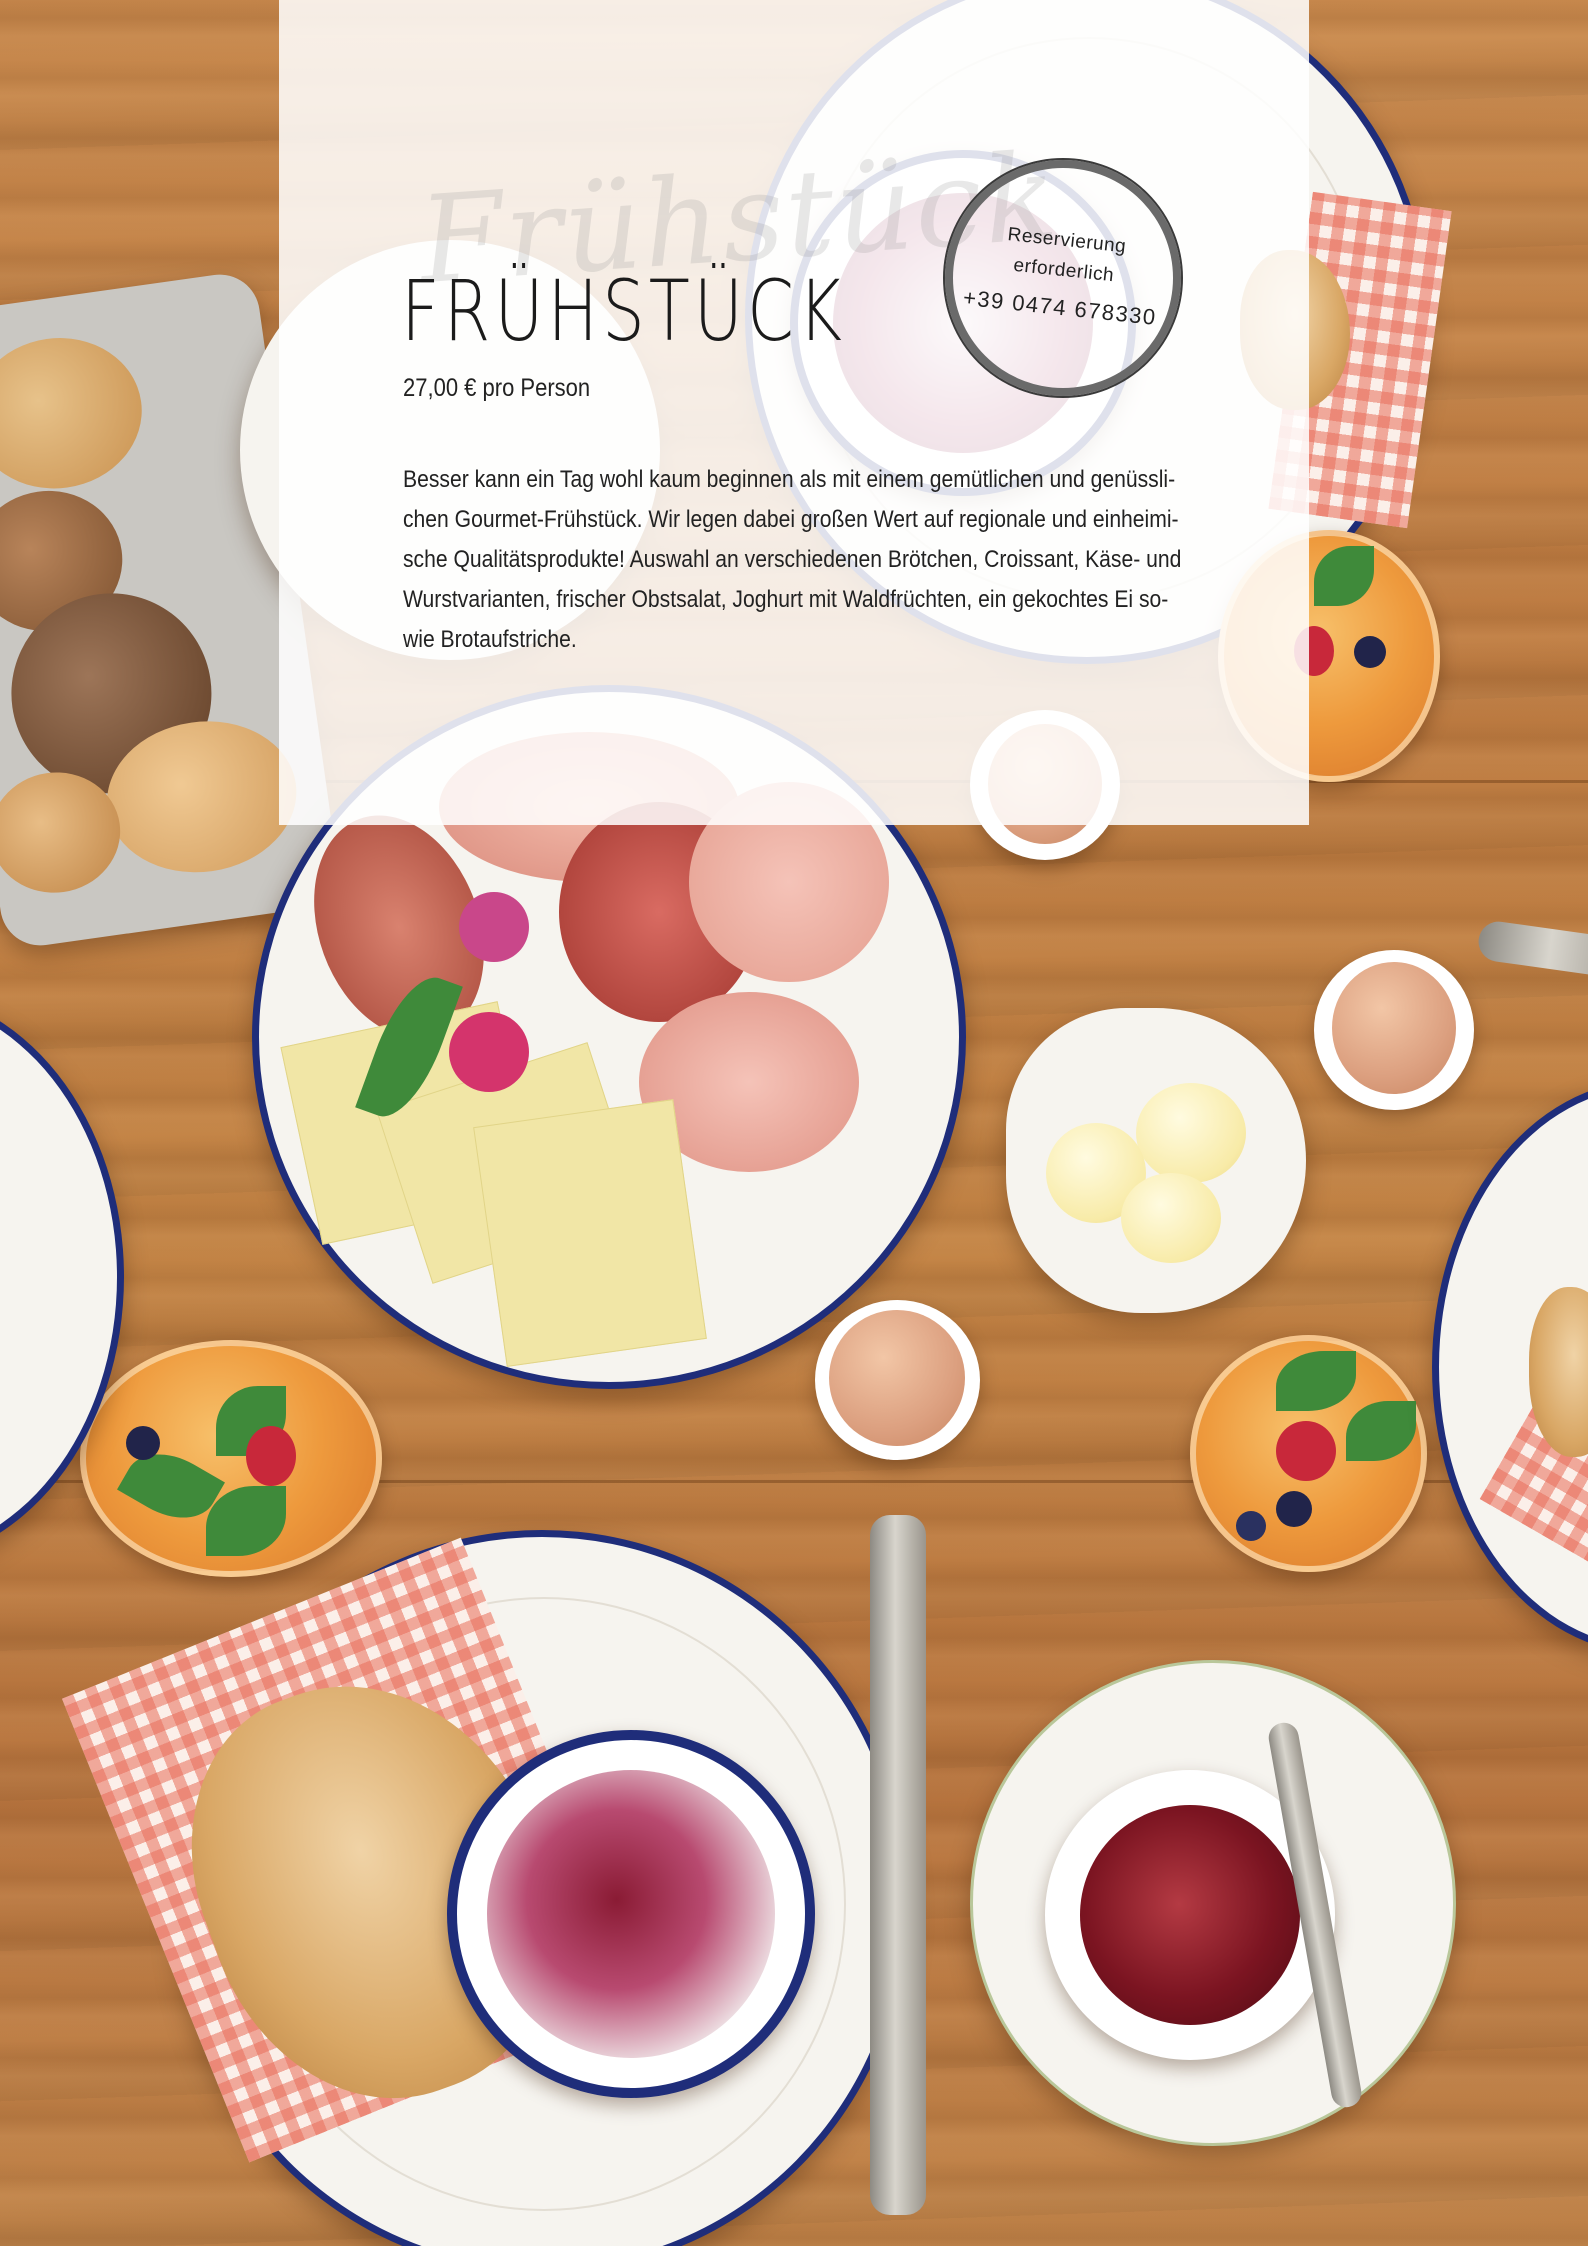  What do you see at coordinates (1156, 1160) in the screenshot?
I see `butter-dish` at bounding box center [1156, 1160].